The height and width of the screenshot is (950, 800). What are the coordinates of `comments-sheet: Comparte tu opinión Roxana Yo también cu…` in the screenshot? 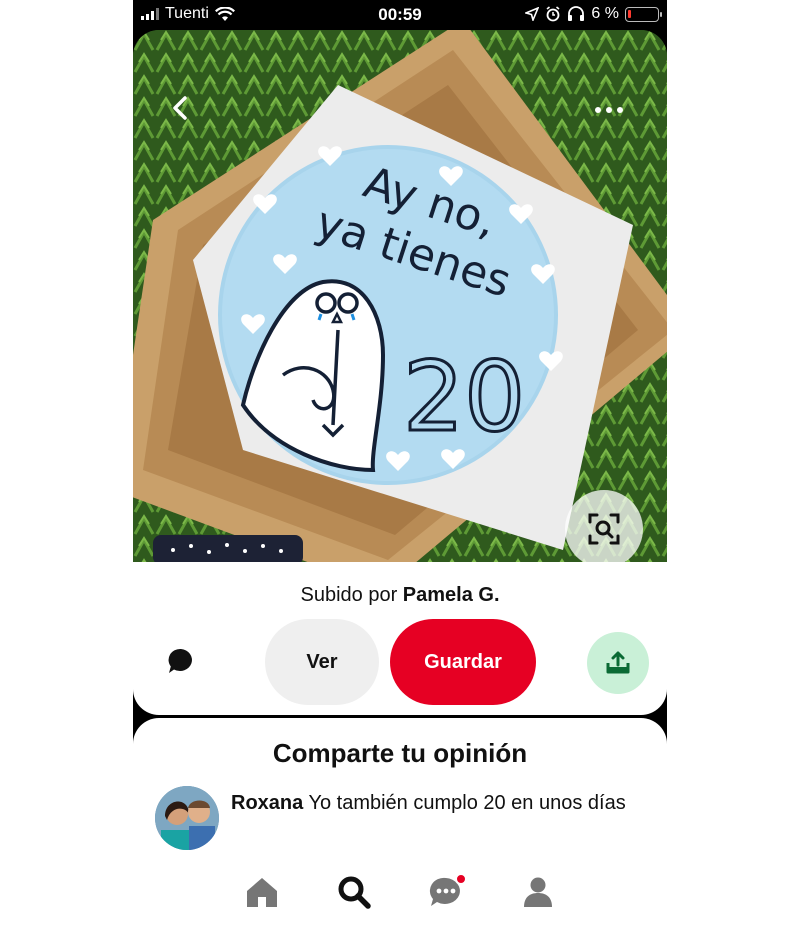 It's located at (400, 798).